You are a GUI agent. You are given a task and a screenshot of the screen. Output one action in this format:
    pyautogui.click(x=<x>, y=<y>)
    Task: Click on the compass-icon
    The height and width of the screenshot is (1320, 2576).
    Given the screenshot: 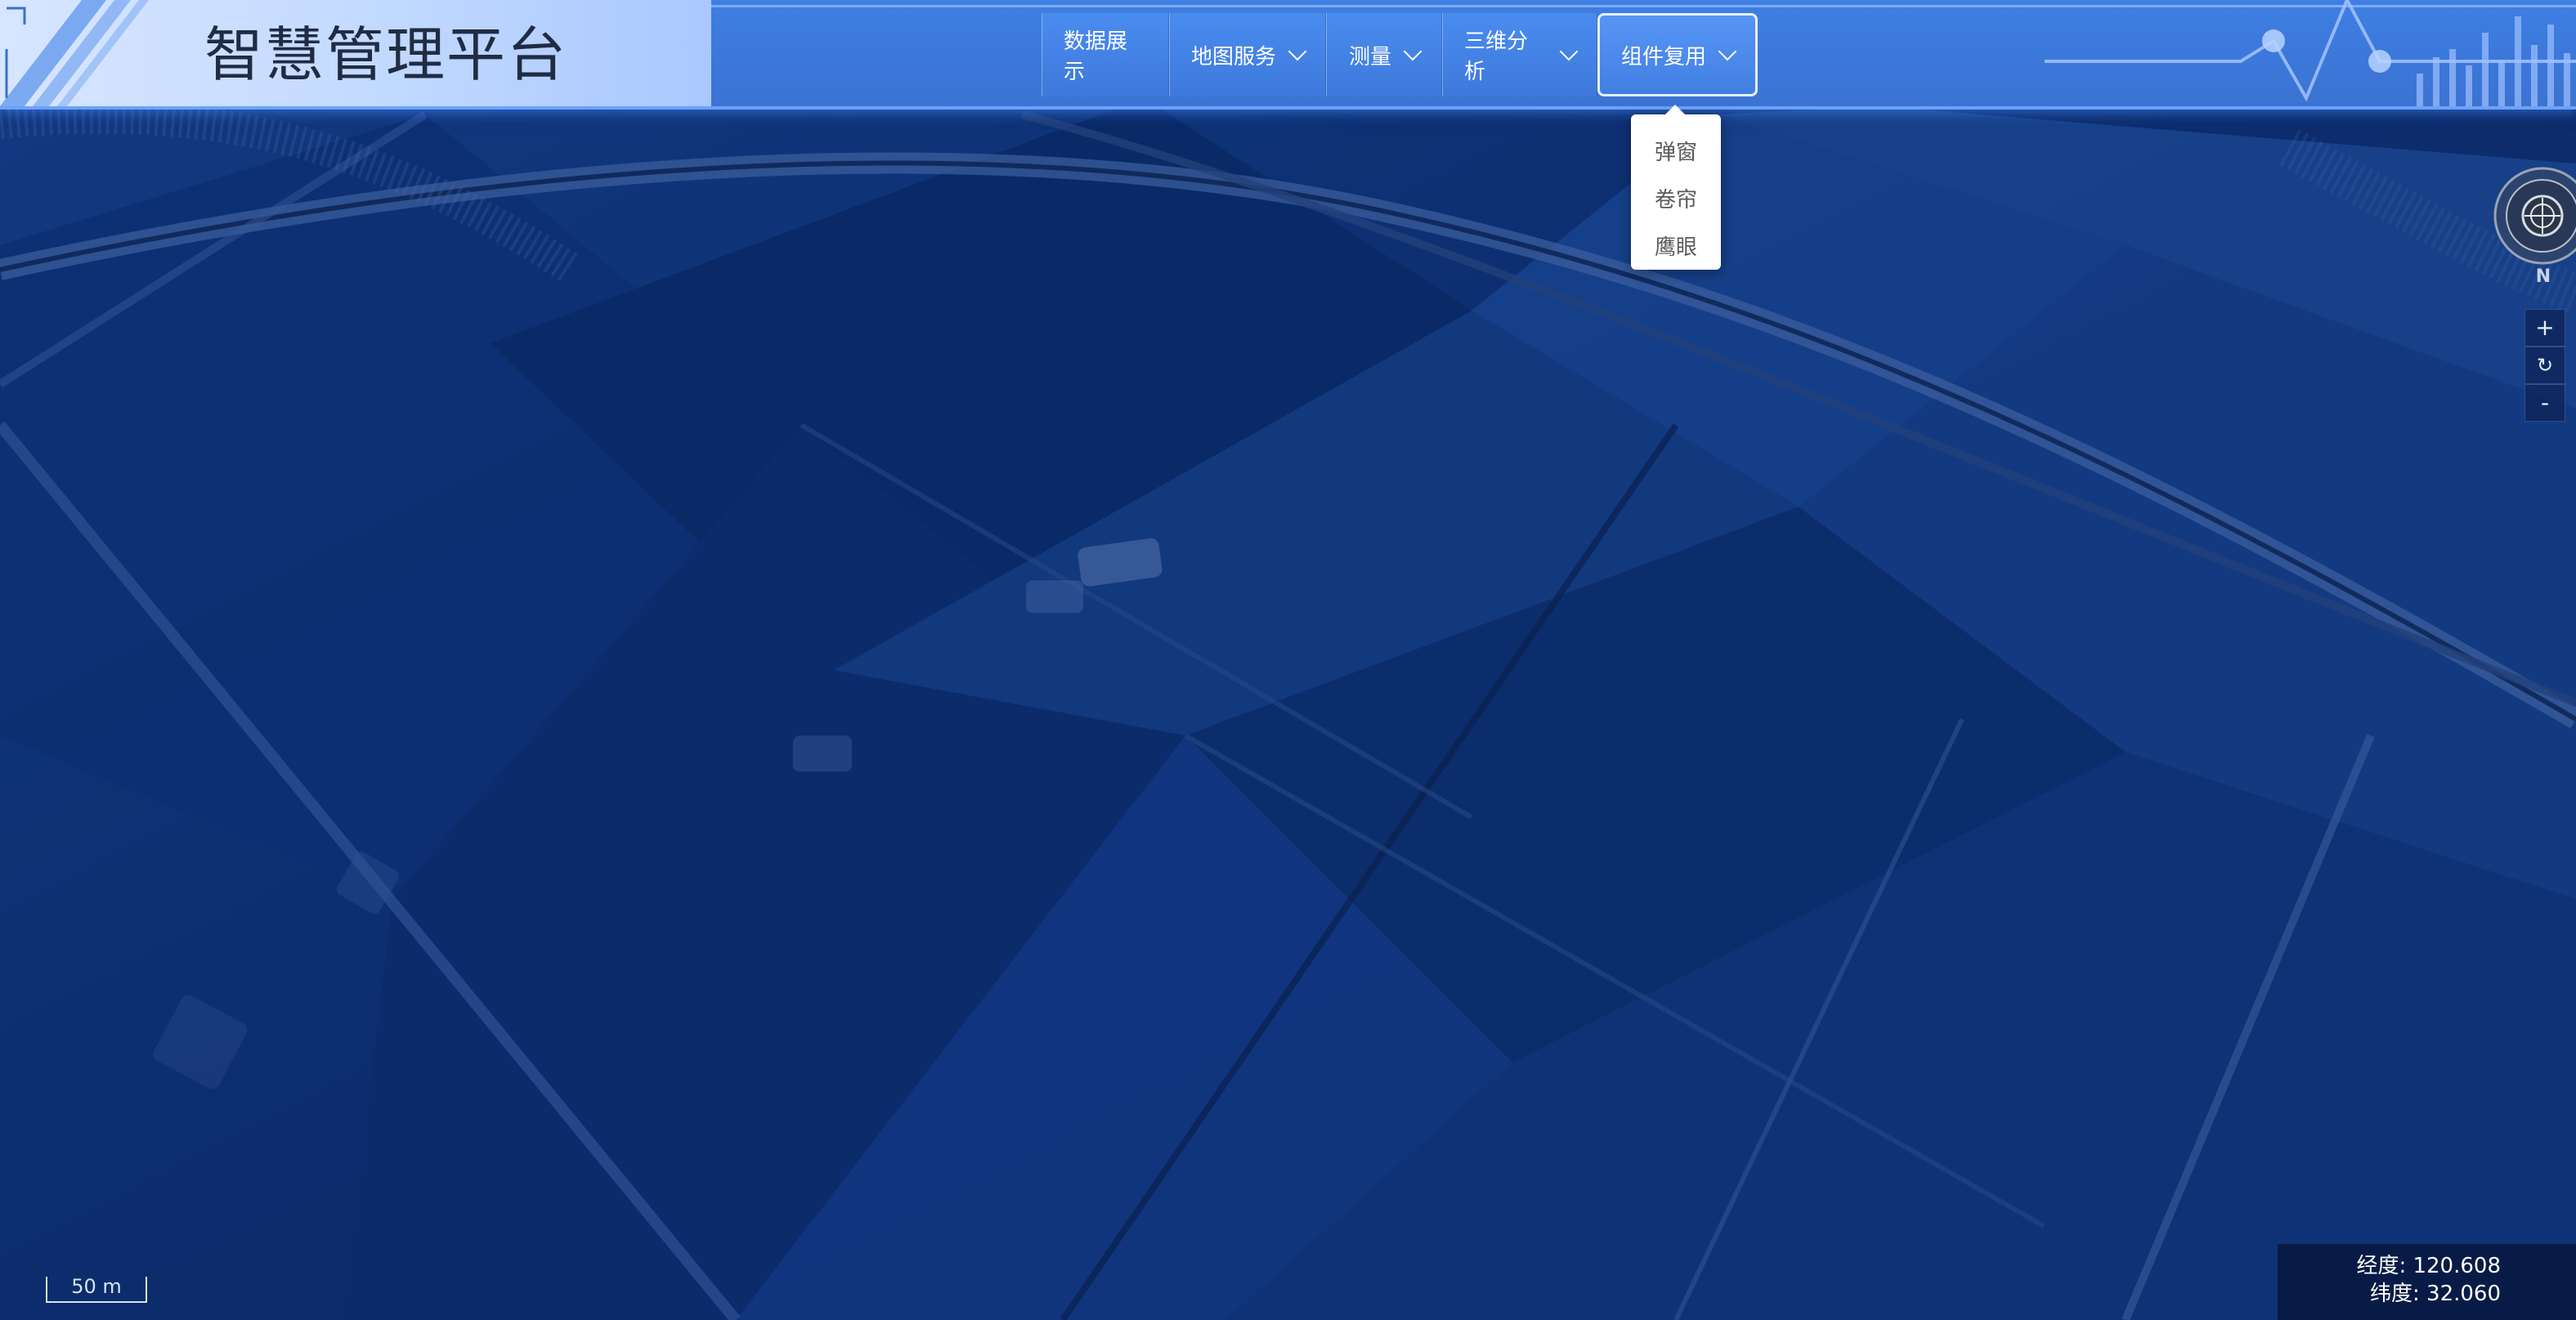 What is the action you would take?
    pyautogui.click(x=2533, y=216)
    